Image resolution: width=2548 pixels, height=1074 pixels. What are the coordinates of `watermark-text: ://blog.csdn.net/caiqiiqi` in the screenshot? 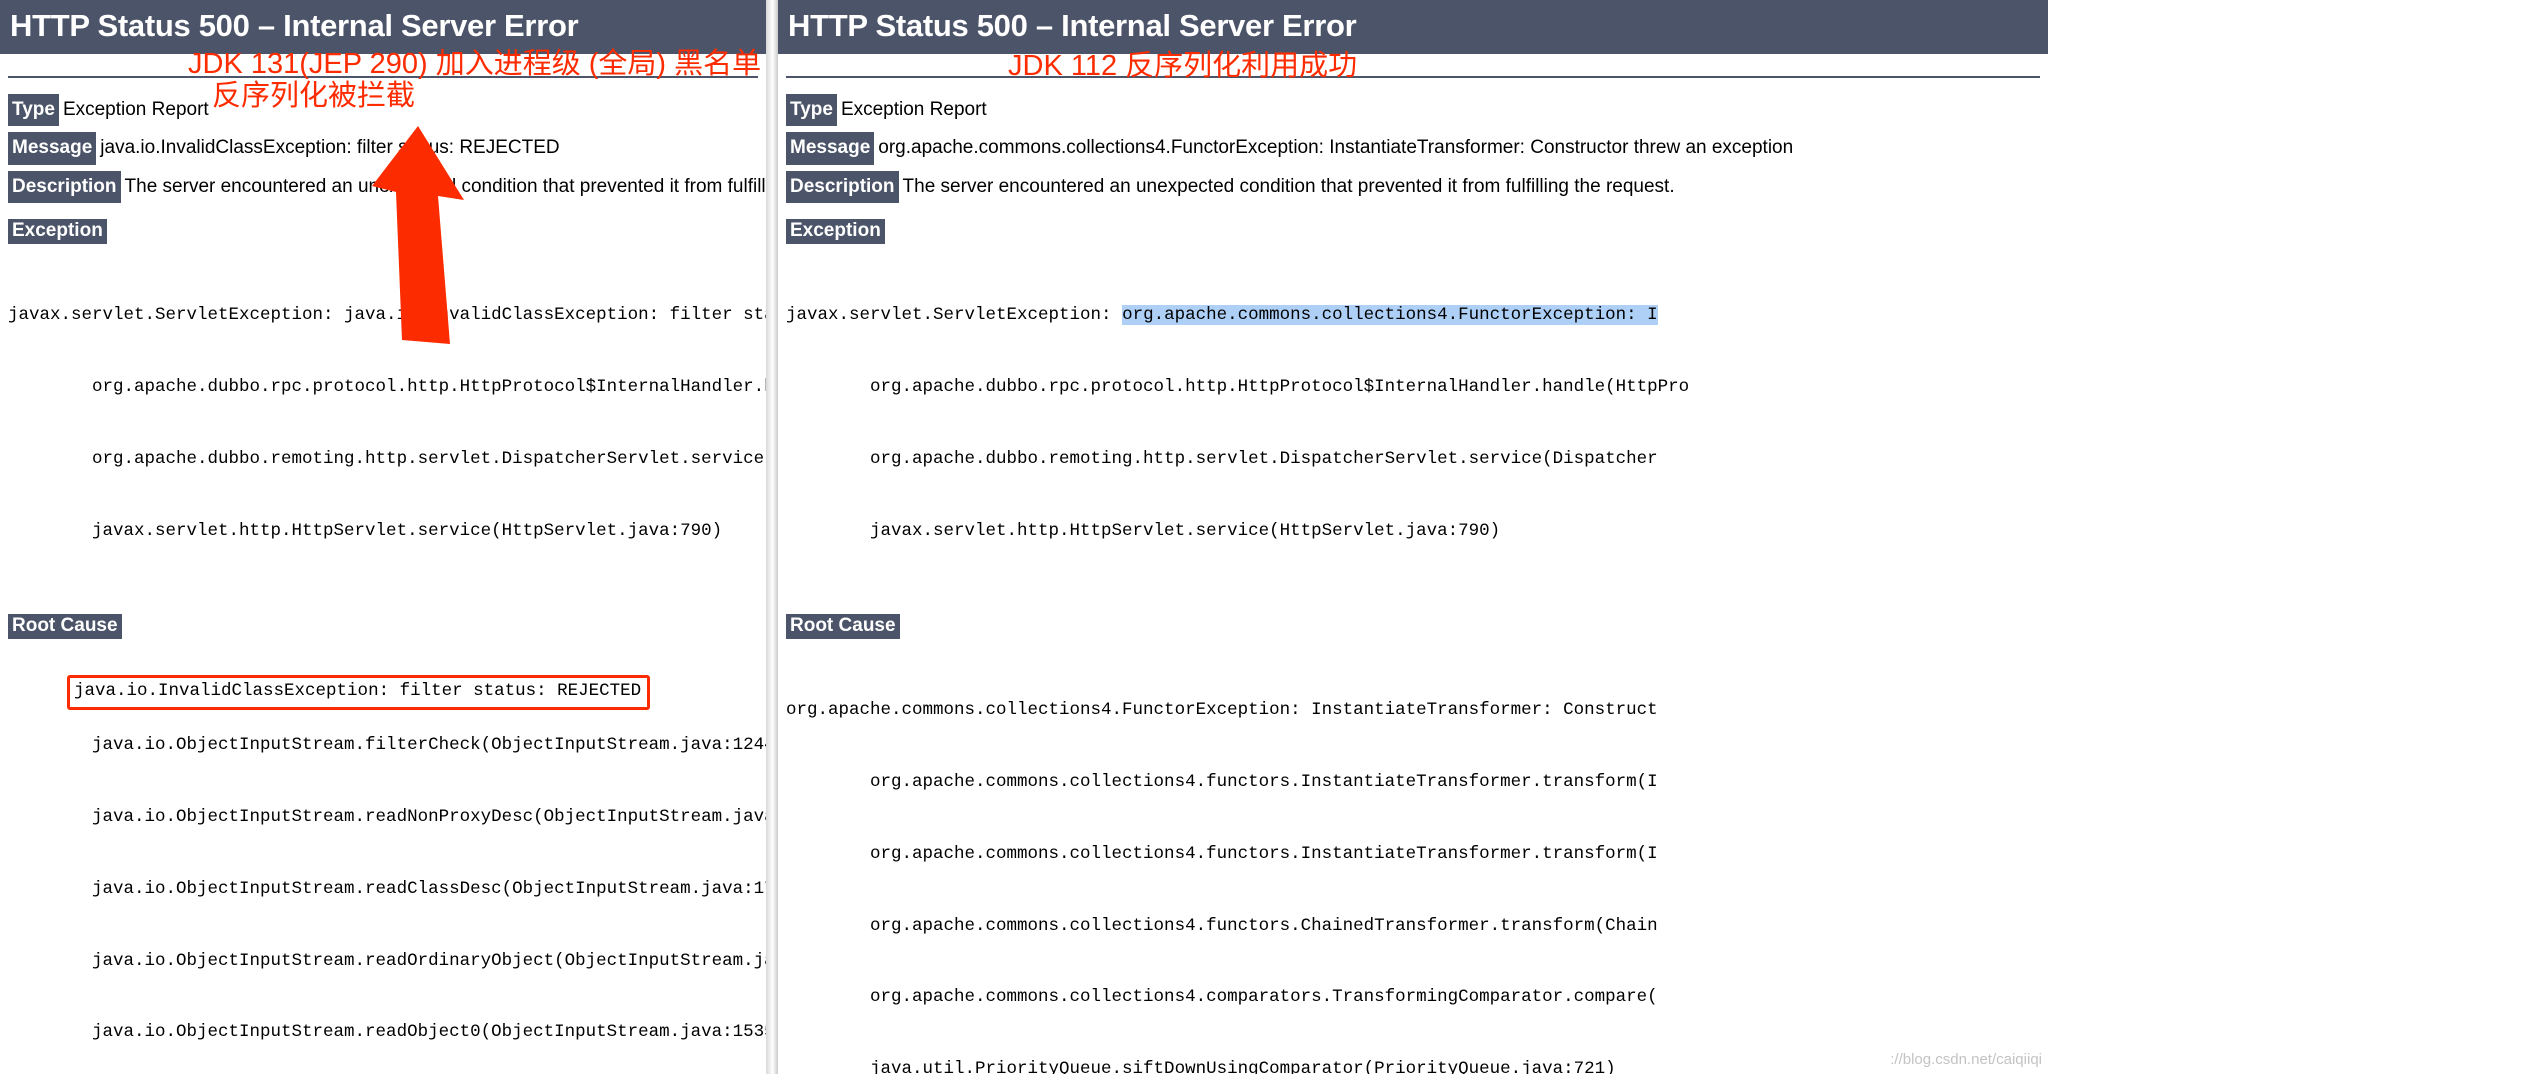 It's located at (1966, 1059).